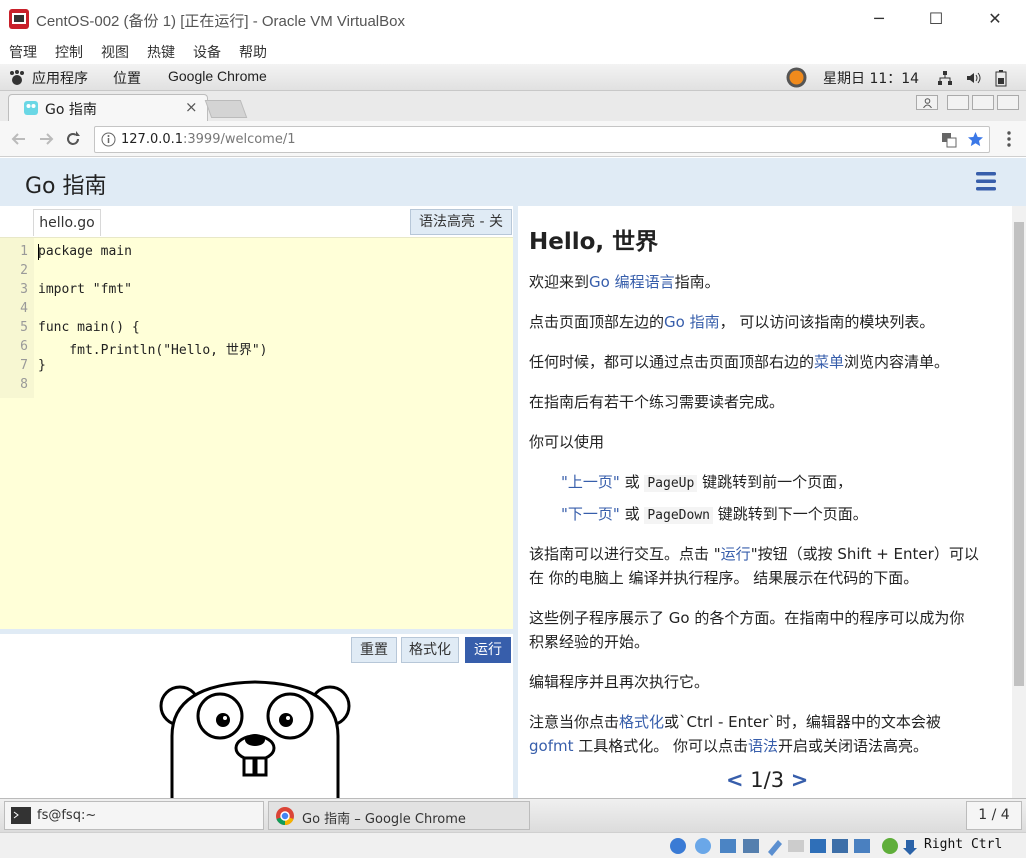 The image size is (1026, 858). Describe the element at coordinates (38, 252) in the screenshot. I see `text-cursor` at that location.